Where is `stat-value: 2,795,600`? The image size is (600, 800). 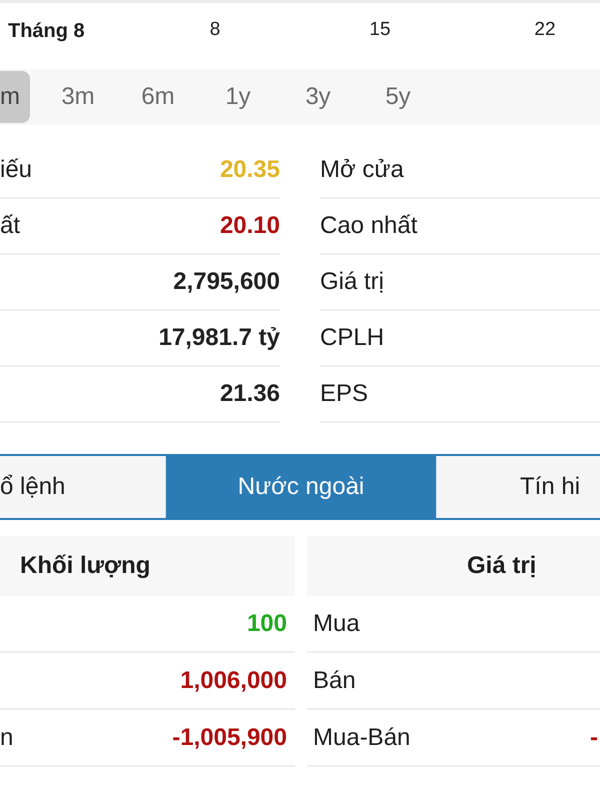
stat-value: 2,795,600 is located at coordinates (226, 282).